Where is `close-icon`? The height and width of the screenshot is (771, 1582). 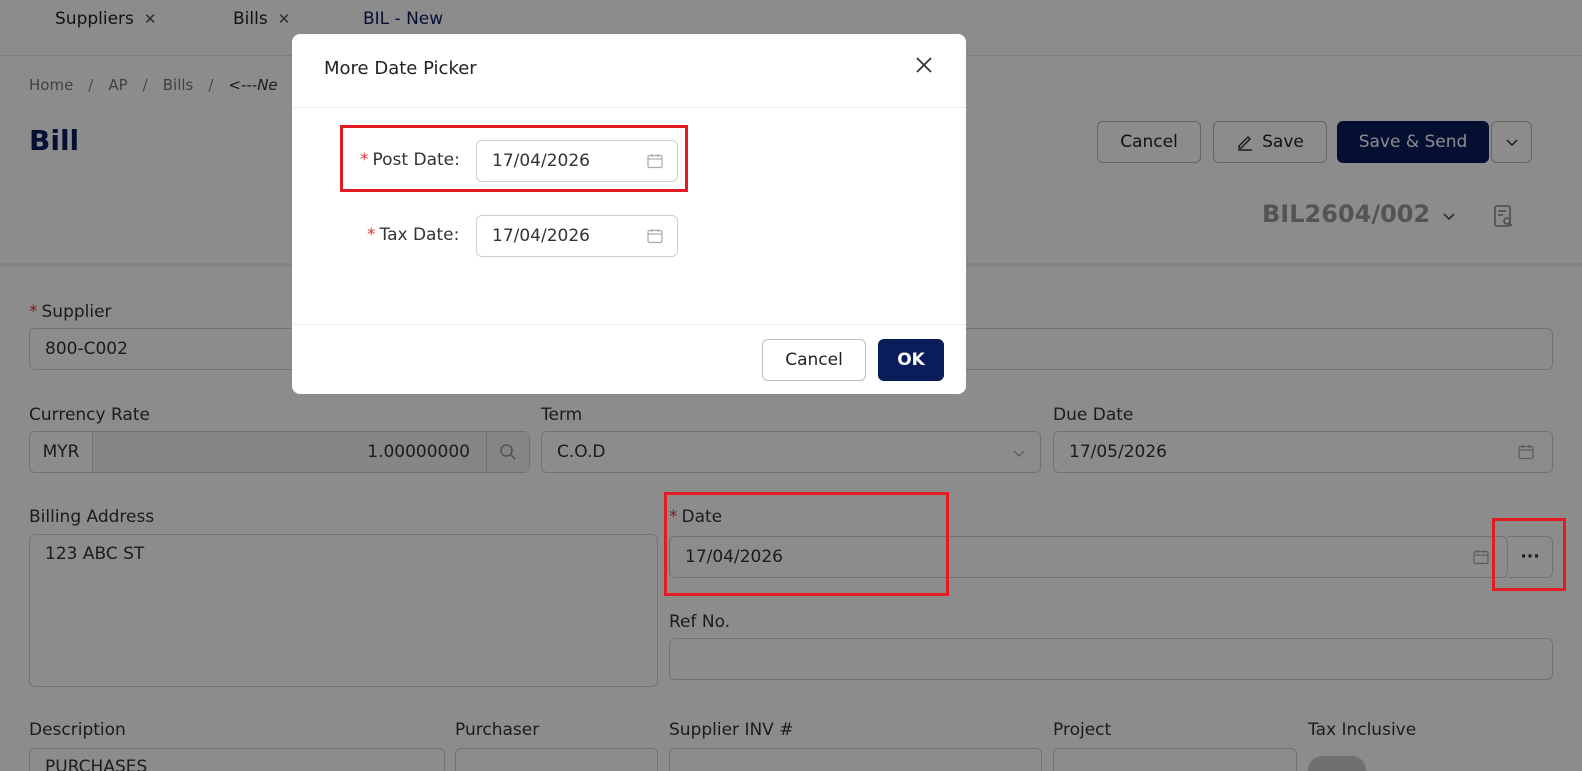
close-icon is located at coordinates (924, 68).